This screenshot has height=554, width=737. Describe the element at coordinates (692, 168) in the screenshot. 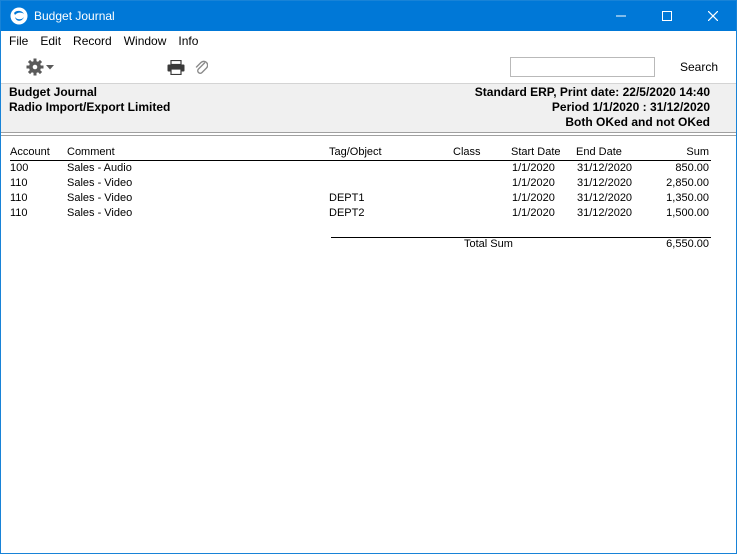

I see `sum-cell: 850.00` at that location.